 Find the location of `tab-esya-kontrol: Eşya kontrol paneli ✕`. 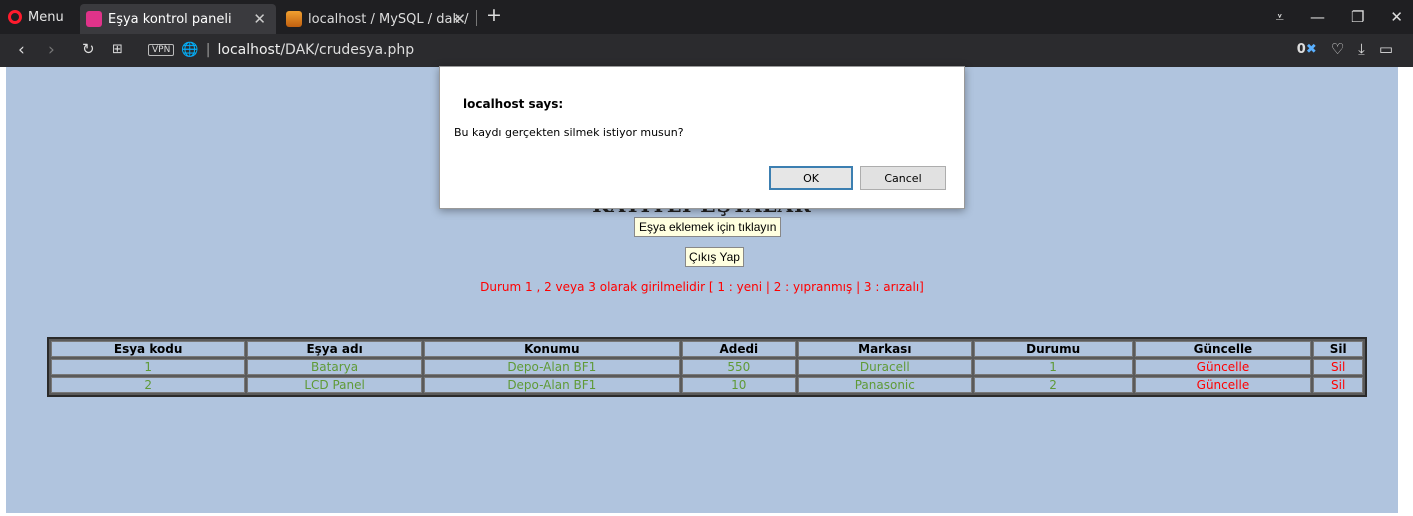

tab-esya-kontrol: Eşya kontrol paneli ✕ is located at coordinates (178, 19).